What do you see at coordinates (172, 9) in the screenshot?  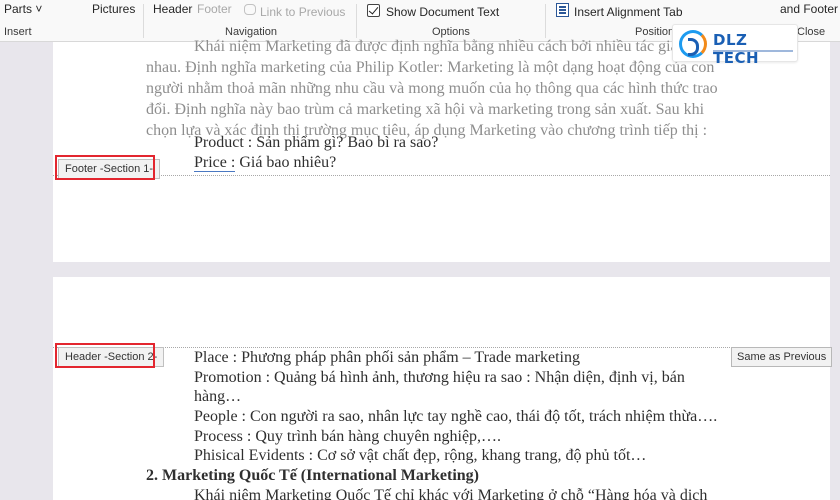 I see `go-to-header-button: Header` at bounding box center [172, 9].